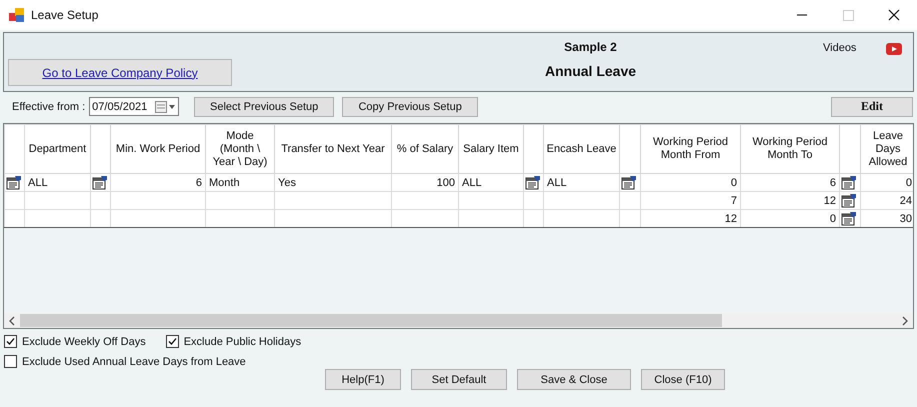 This screenshot has width=917, height=407. What do you see at coordinates (134, 362) in the screenshot?
I see `checkbox-label: Exclude Used Annual Leave Days from Leave` at bounding box center [134, 362].